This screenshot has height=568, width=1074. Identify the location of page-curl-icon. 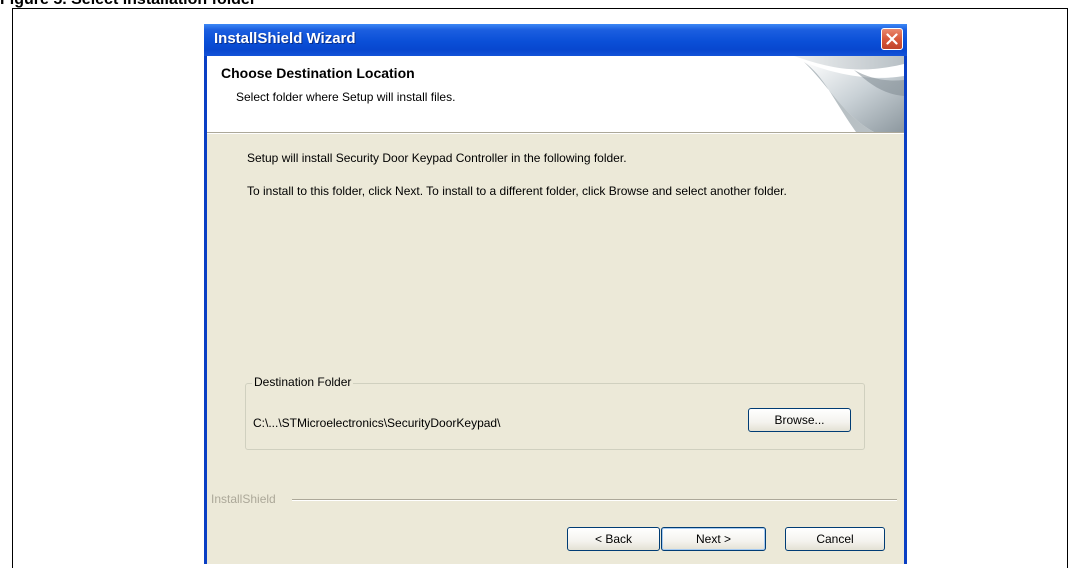
(849, 94).